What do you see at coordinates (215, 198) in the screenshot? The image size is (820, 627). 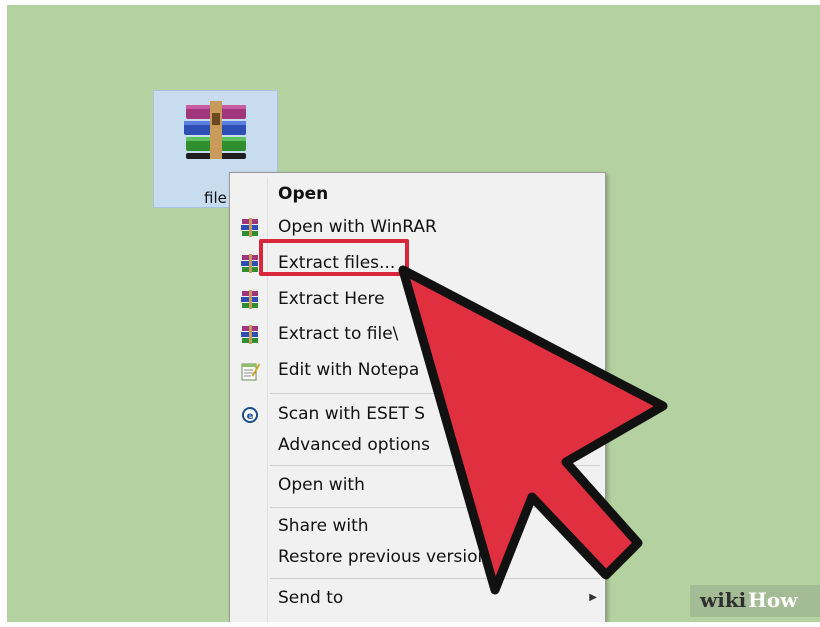 I see `file-label: file` at bounding box center [215, 198].